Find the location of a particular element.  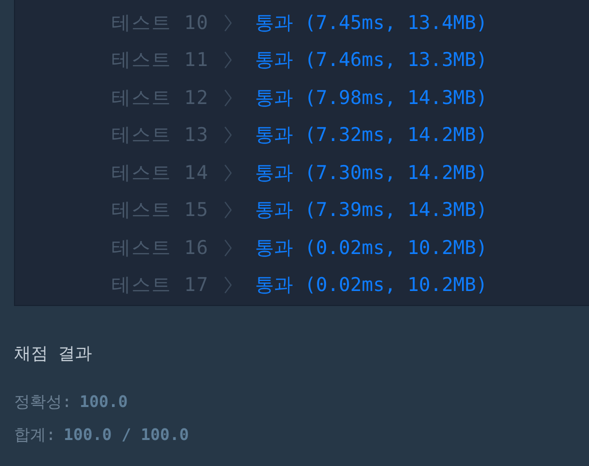

summary-label: 정확성: is located at coordinates (43, 402).